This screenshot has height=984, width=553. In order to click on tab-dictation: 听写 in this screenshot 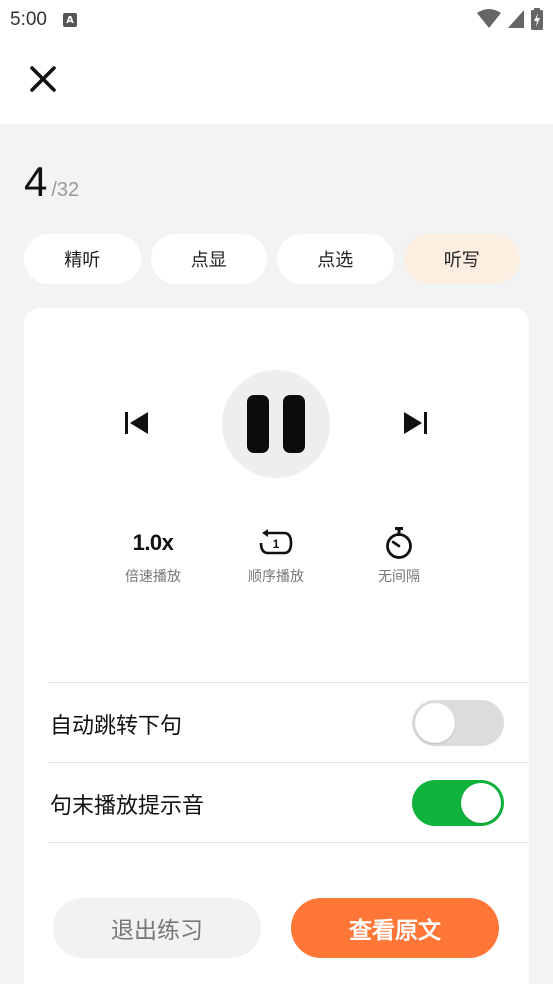, I will do `click(461, 259)`.